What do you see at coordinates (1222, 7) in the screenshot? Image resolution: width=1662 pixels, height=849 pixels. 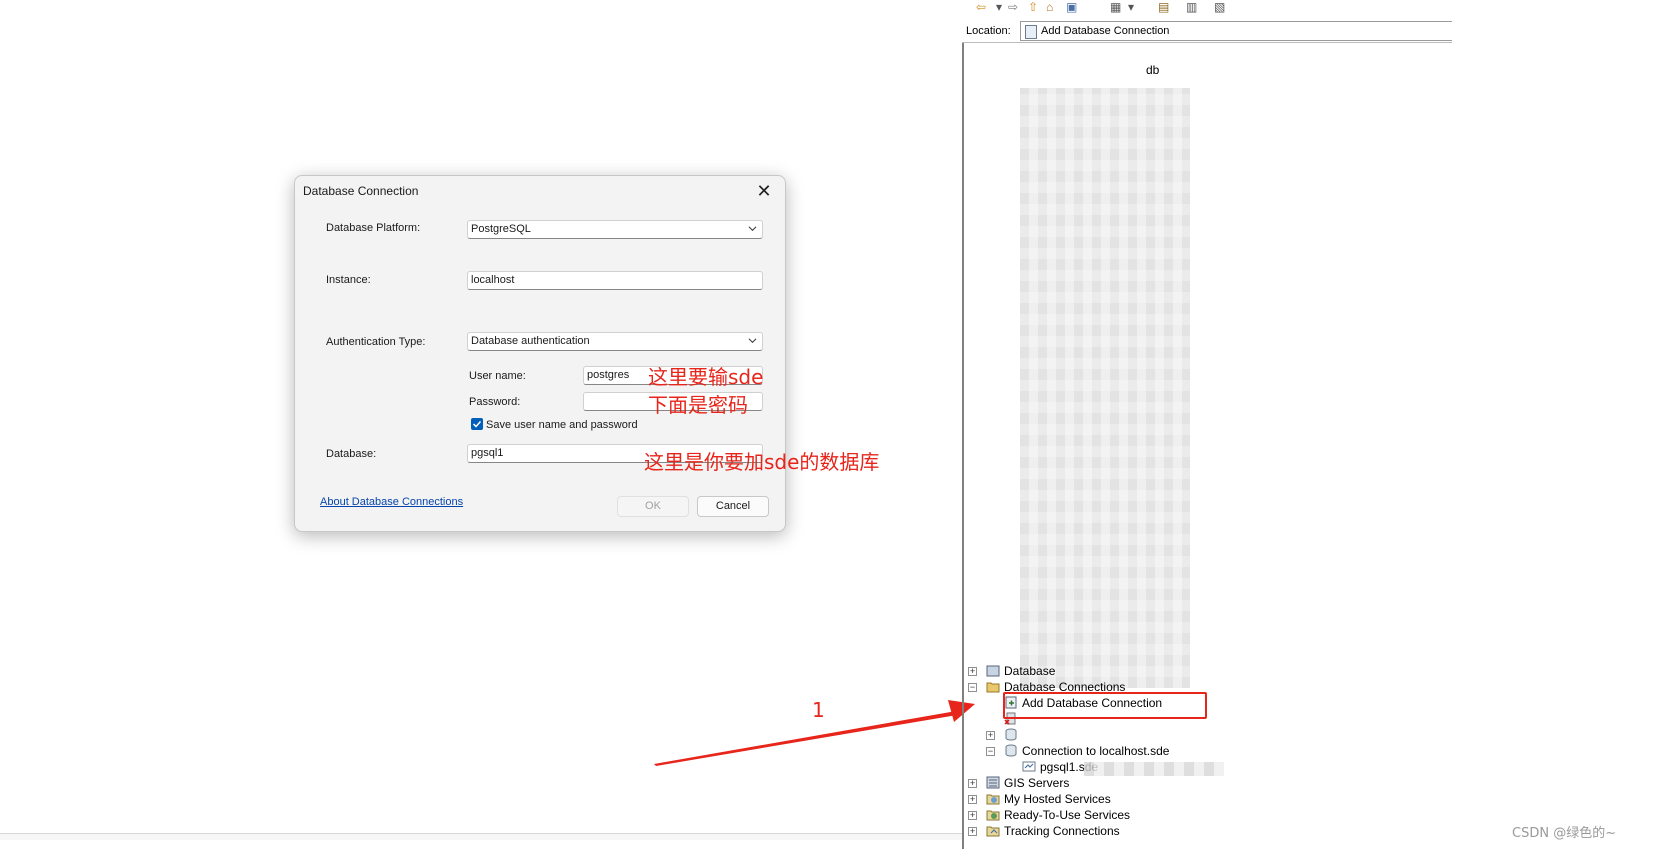 I see `metadata-icon: ▧` at bounding box center [1222, 7].